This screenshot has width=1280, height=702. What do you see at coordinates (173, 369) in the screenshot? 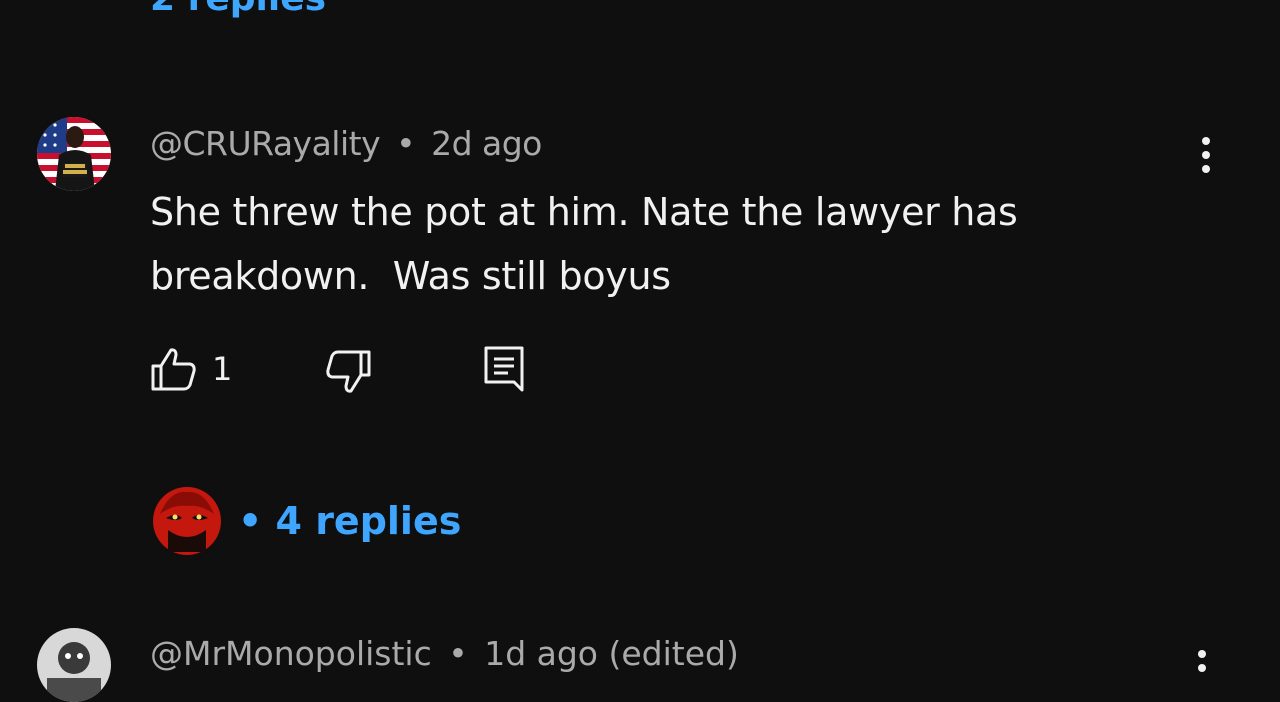
I see `thumbs-up-icon` at bounding box center [173, 369].